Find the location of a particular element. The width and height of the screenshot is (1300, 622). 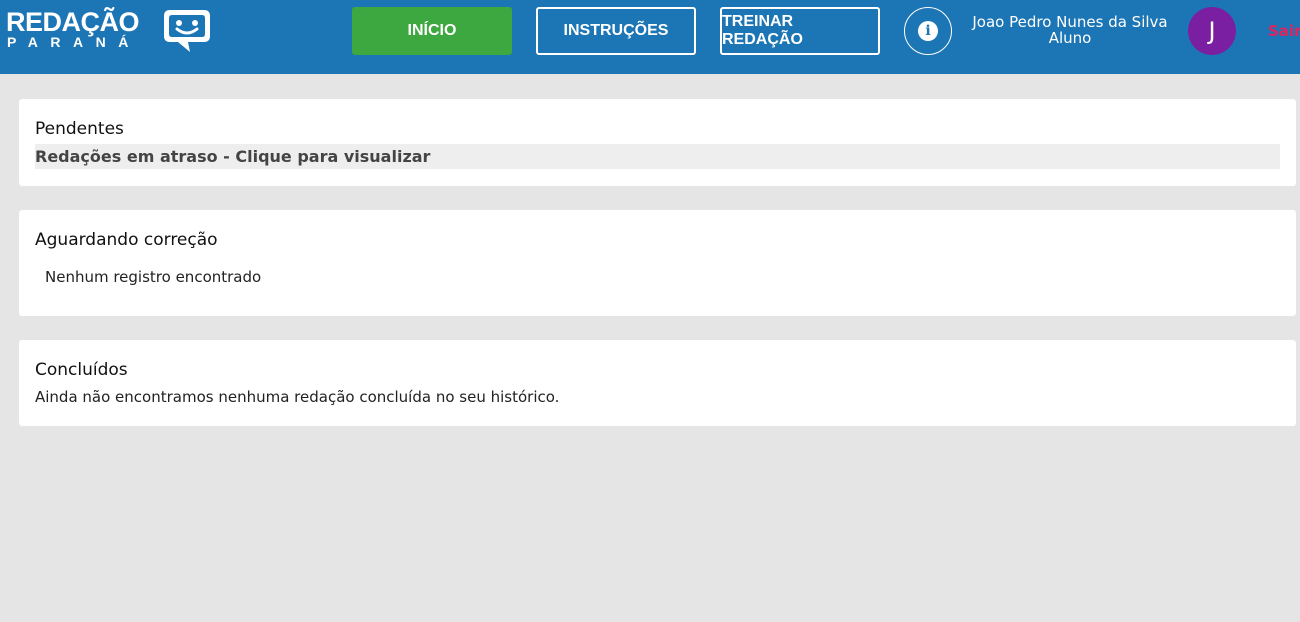

pendentes-title: Pendentes is located at coordinates (79, 129).